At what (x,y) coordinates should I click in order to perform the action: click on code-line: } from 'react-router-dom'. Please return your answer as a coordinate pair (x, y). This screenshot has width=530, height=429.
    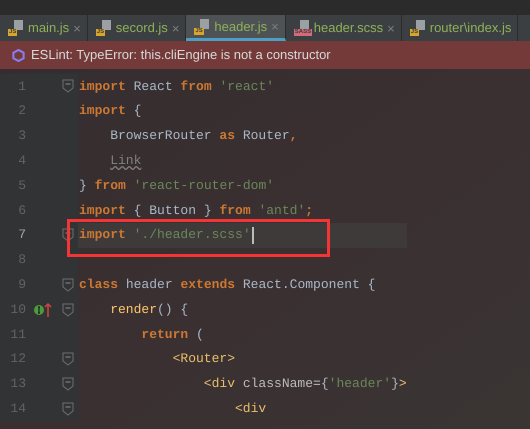
    Looking at the image, I should click on (176, 185).